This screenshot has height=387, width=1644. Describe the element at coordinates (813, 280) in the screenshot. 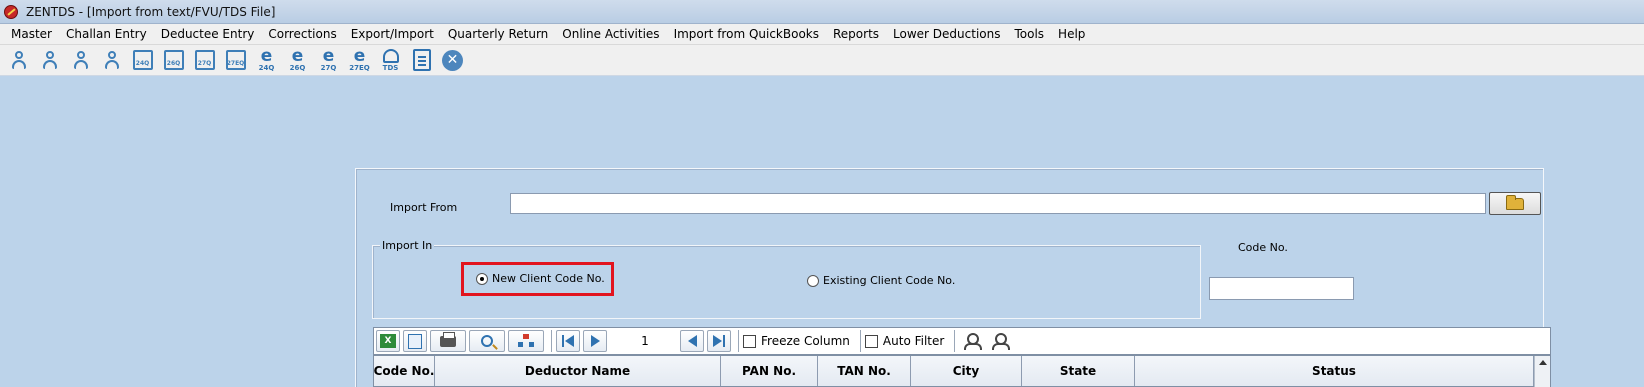

I see `existing-client-radio` at that location.